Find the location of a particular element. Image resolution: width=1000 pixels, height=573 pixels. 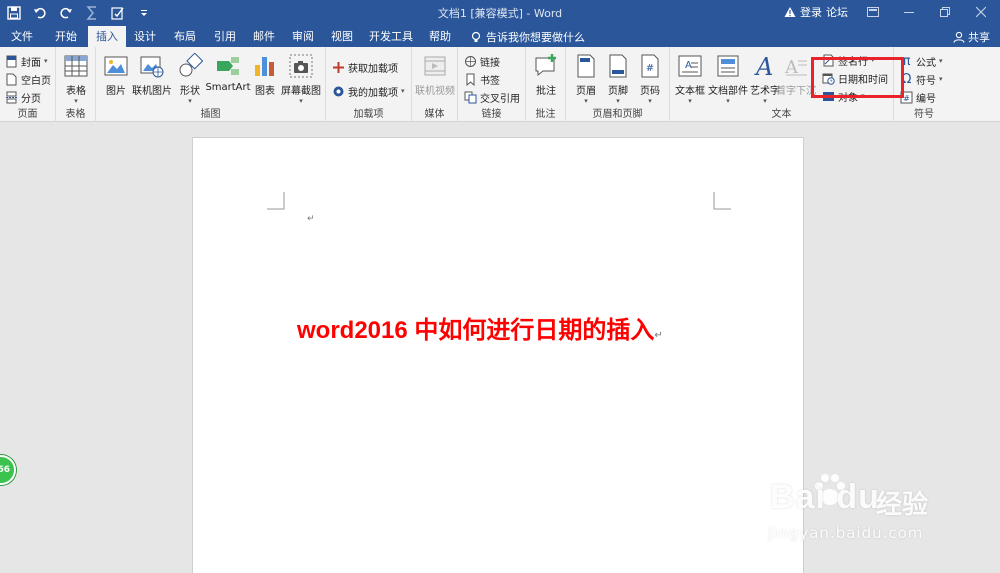

group-header-footer: 页眉 ▾ 页脚 ▾ # 页码 ▾ 页眉和页脚 is located at coordinates (618, 84).